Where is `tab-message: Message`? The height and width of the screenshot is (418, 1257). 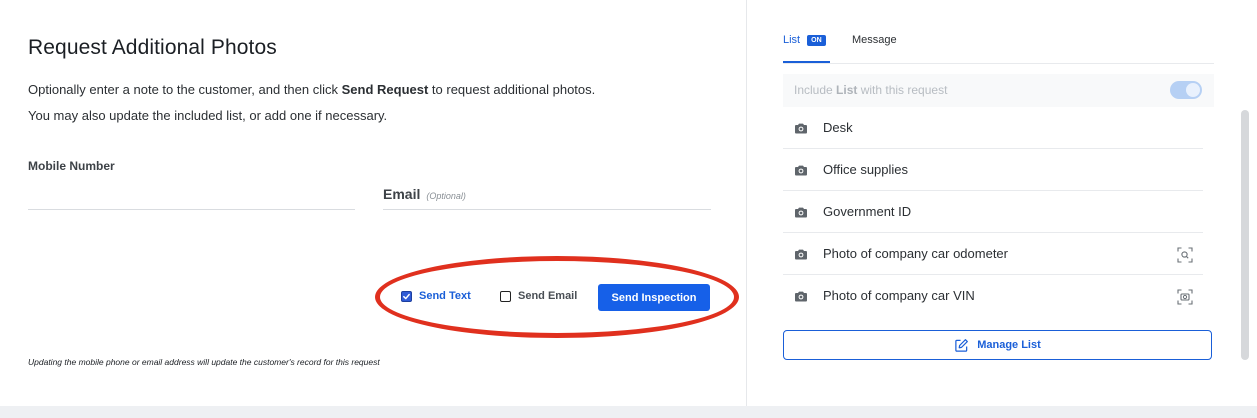 tab-message: Message is located at coordinates (874, 40).